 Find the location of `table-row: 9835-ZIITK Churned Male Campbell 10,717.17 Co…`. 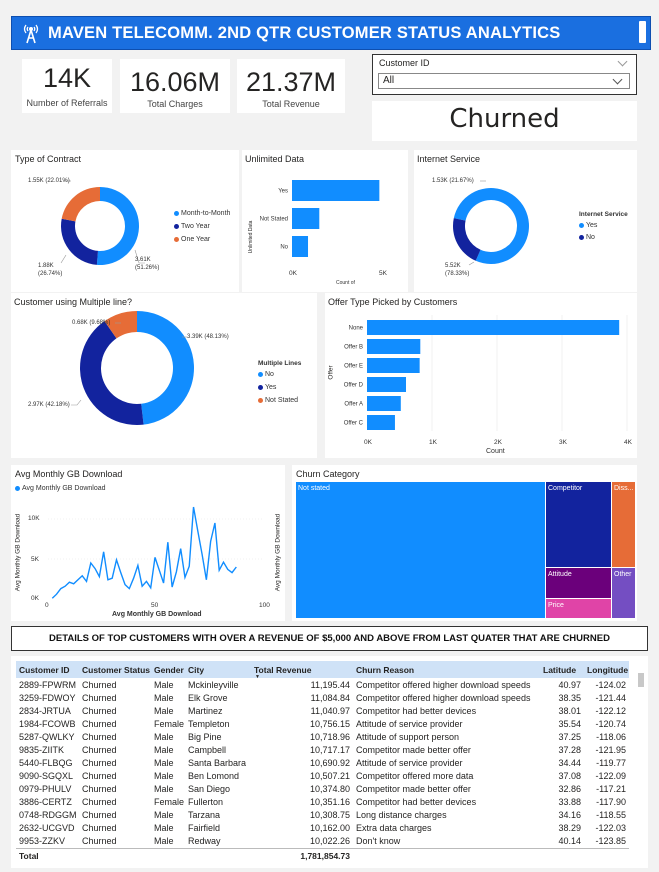

table-row: 9835-ZIITK Churned Male Campbell 10,717.17 Co… is located at coordinates (322, 749).